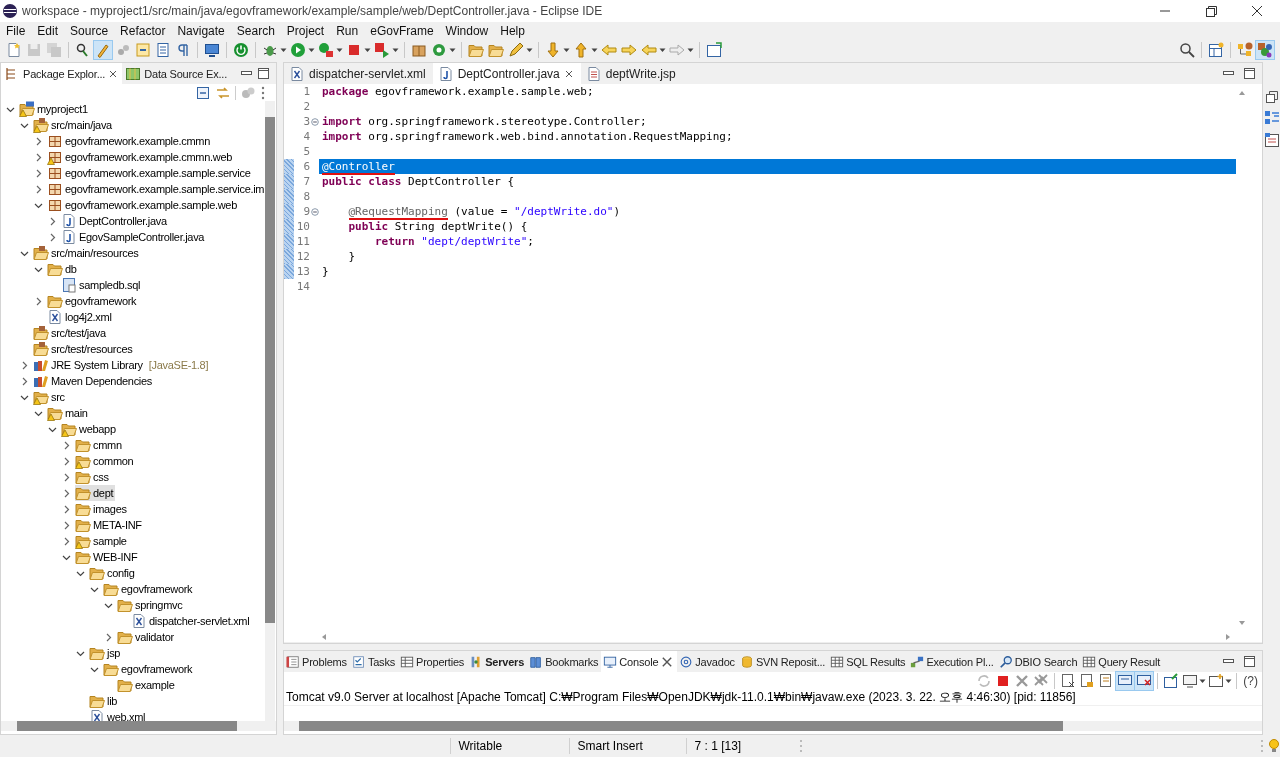 This screenshot has width=1280, height=757. I want to click on tree-item: example, so click(147, 685).